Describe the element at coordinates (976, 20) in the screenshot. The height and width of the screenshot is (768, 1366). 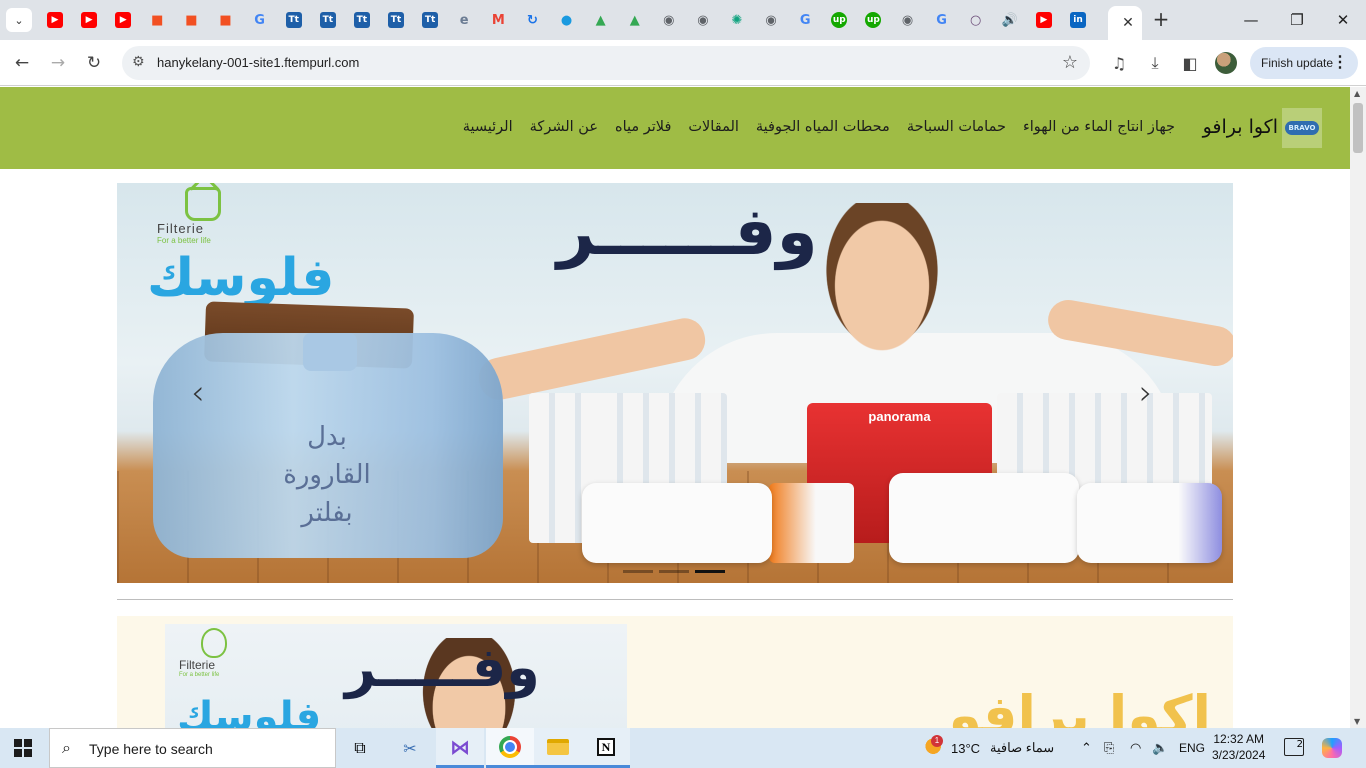
I see `browser-tab: ○` at that location.